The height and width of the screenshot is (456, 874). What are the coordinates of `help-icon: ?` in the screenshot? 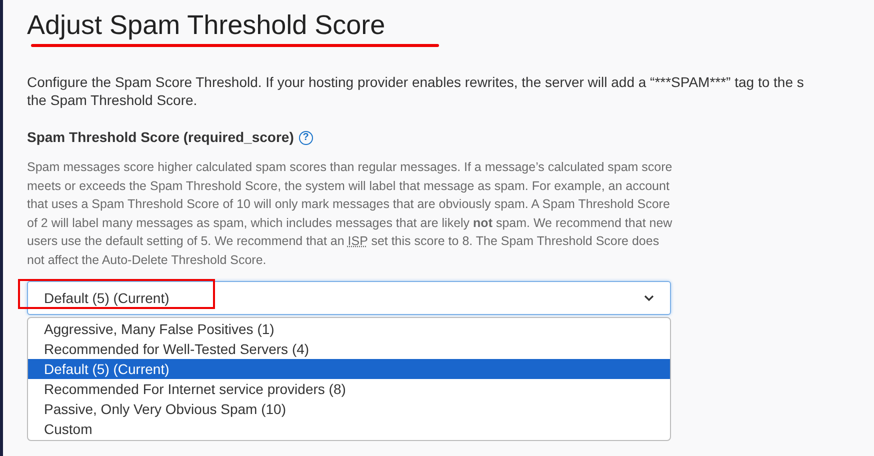 It's located at (305, 137).